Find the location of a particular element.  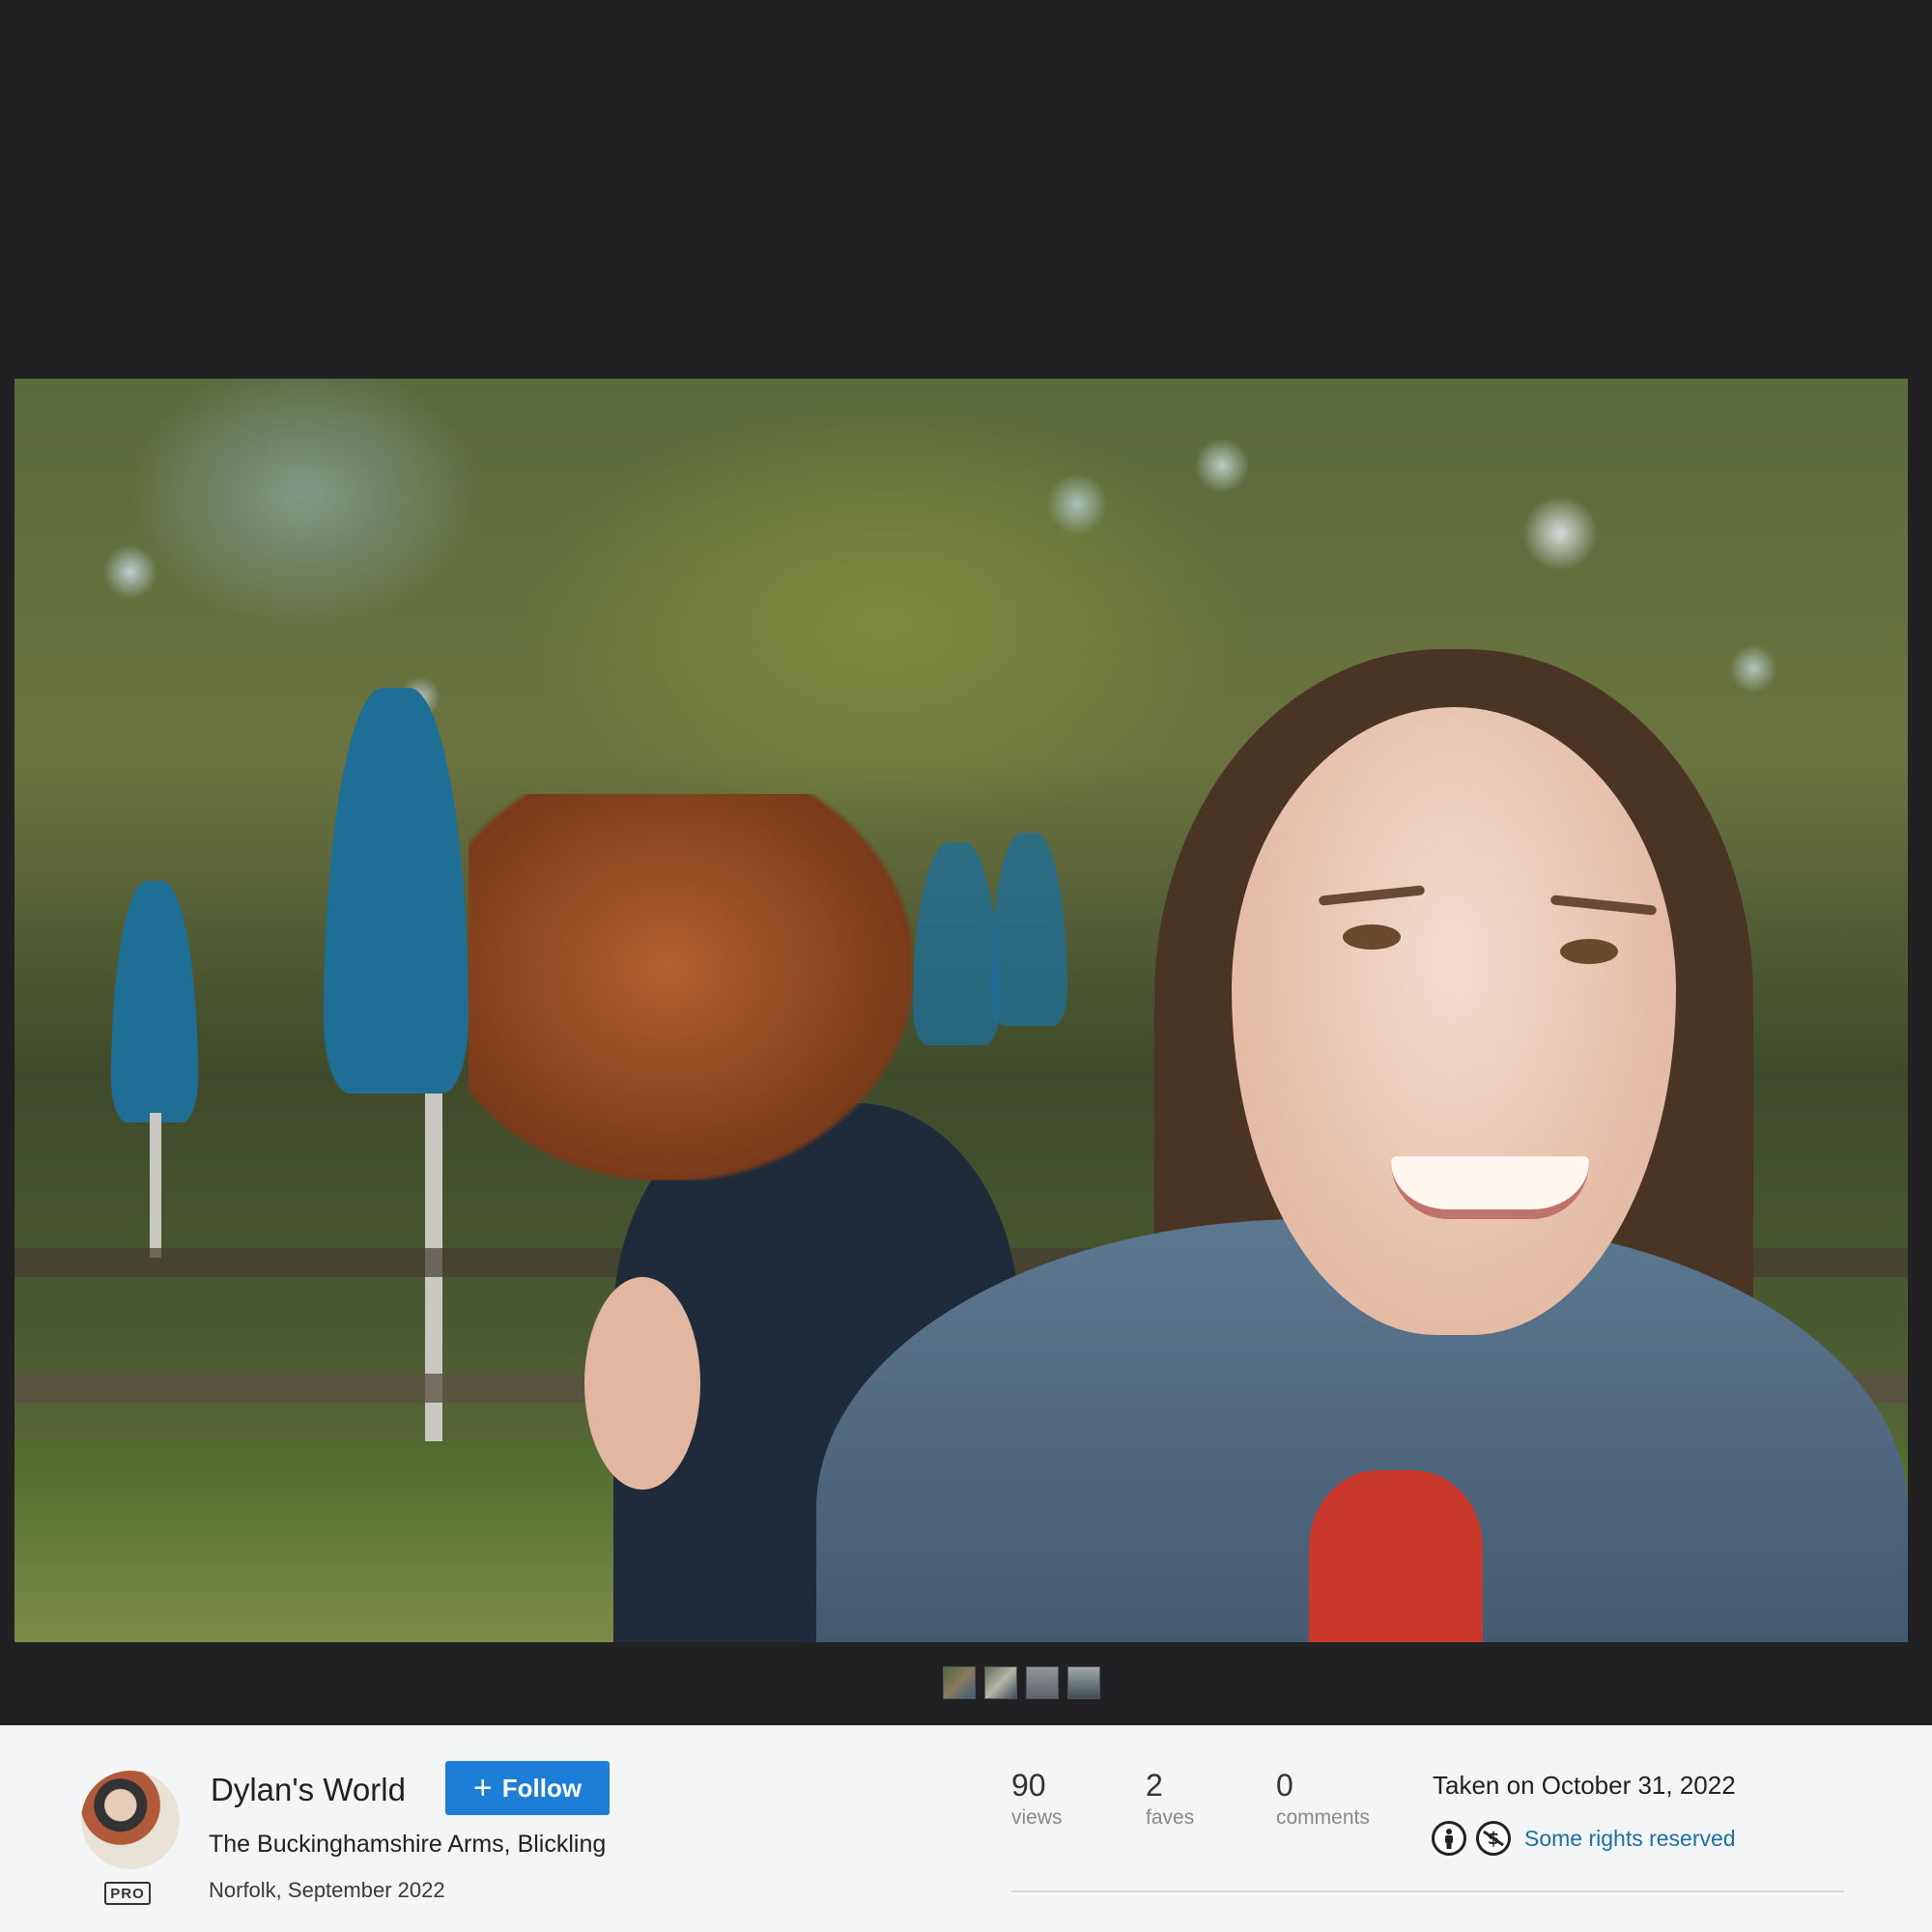

follow-label: Follow is located at coordinates (541, 1788).